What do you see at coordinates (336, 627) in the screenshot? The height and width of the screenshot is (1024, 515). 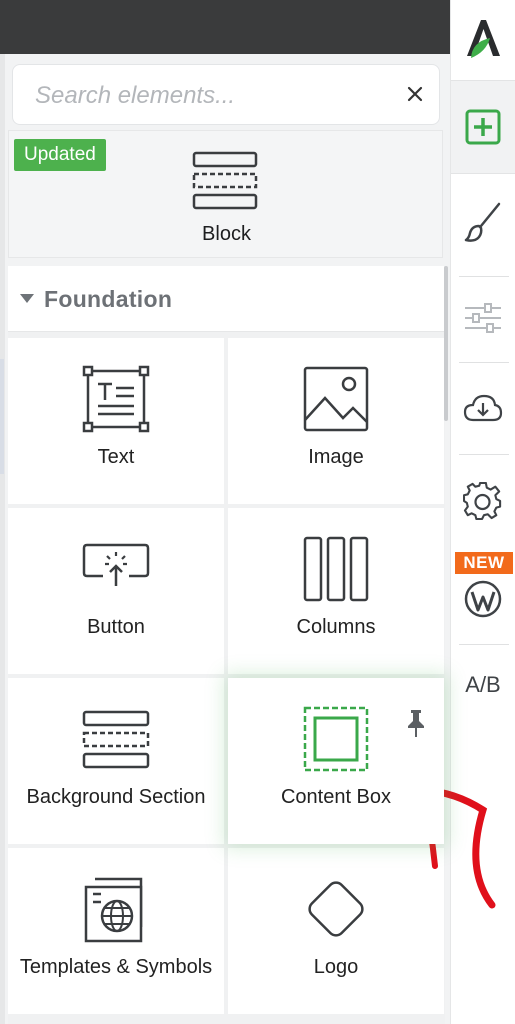 I see `element-label: Columns` at bounding box center [336, 627].